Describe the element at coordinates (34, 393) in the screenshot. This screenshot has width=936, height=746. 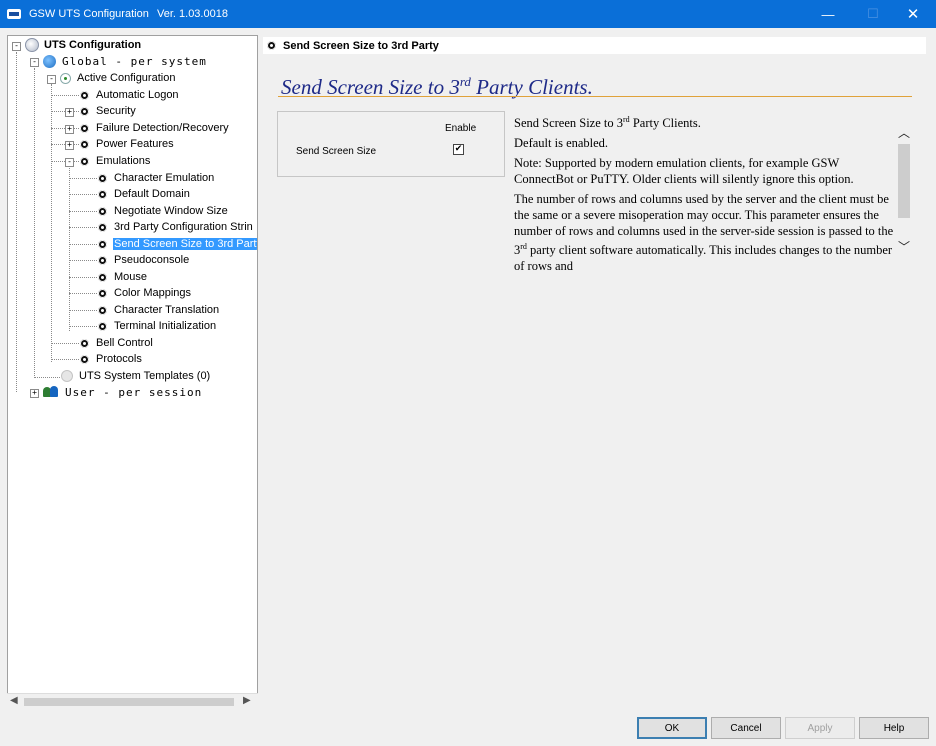
I see `user-expand-toggle: +` at that location.